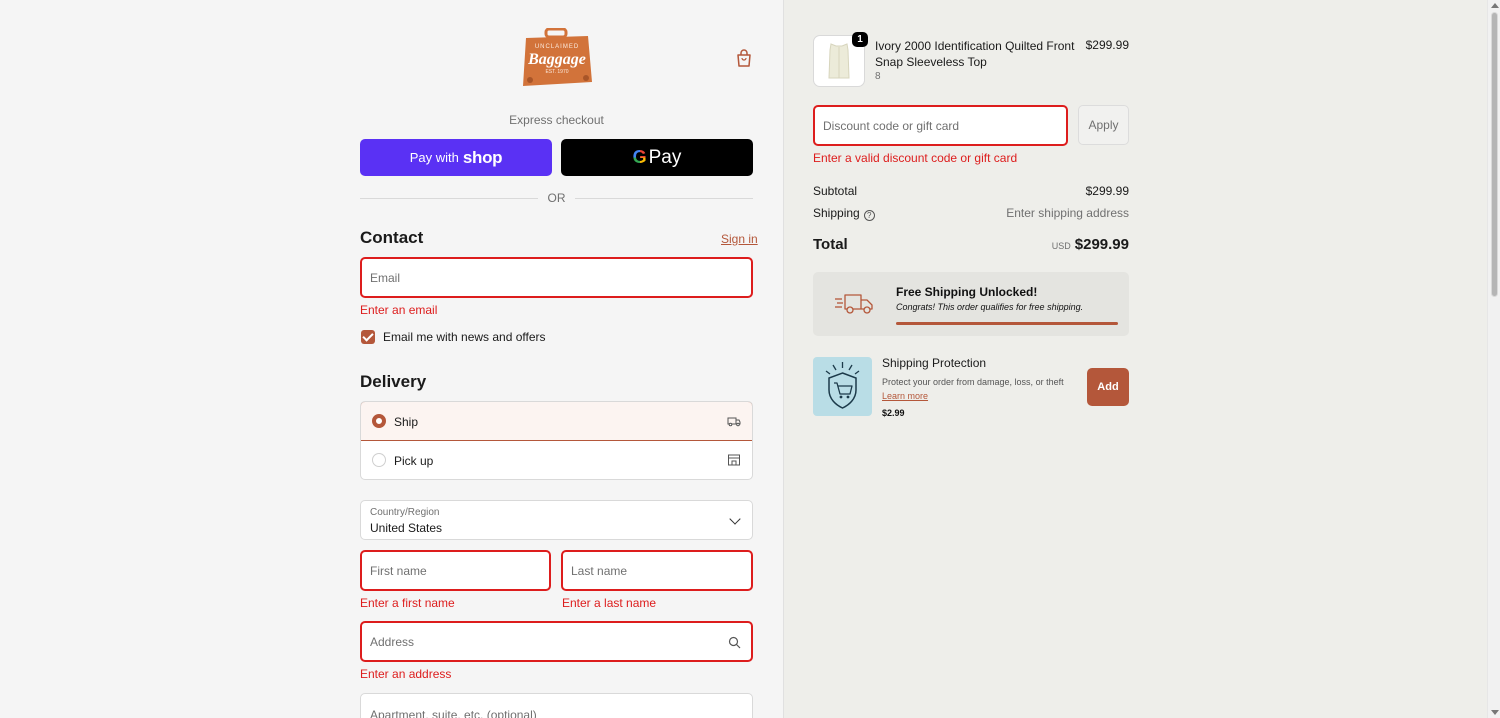  What do you see at coordinates (835, 191) in the screenshot?
I see `subtotal-label: Subtotal` at bounding box center [835, 191].